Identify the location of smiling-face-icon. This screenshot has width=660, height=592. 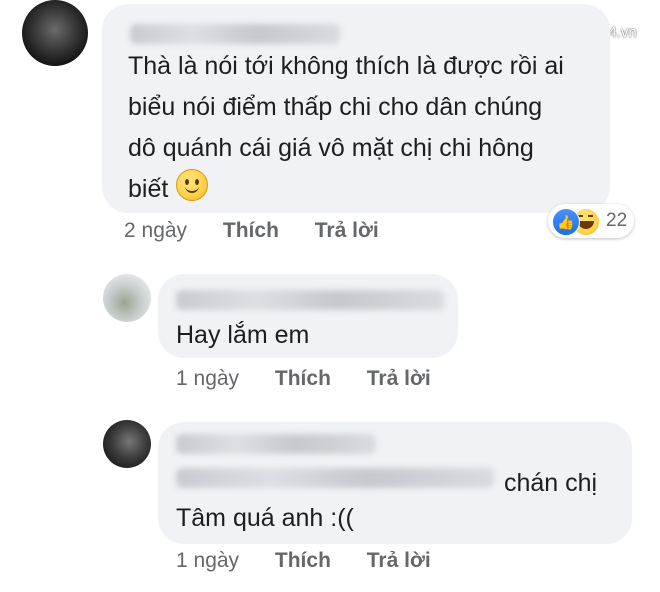
(192, 185).